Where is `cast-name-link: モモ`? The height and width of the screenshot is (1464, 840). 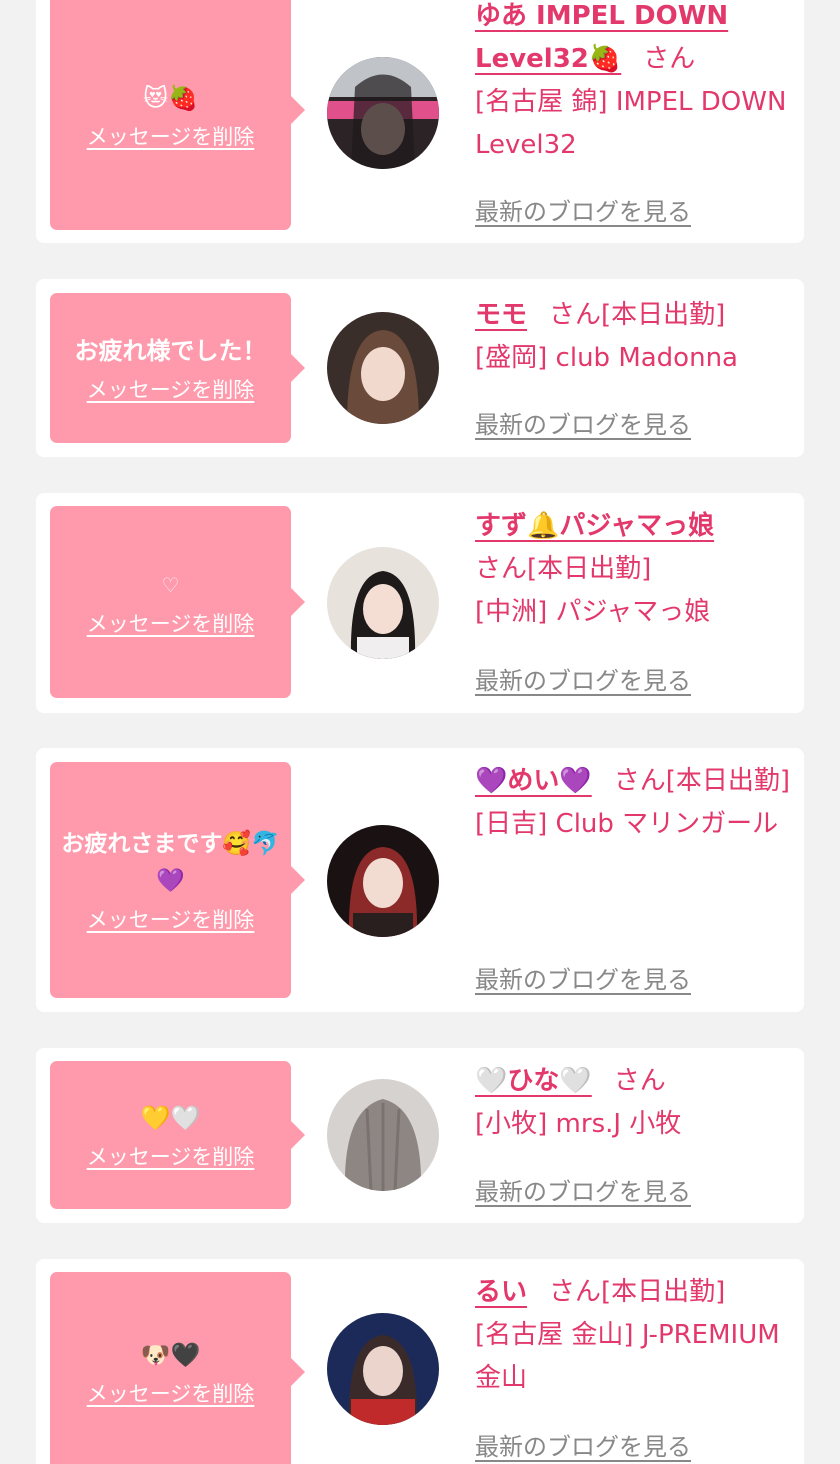 cast-name-link: モモ is located at coordinates (501, 315).